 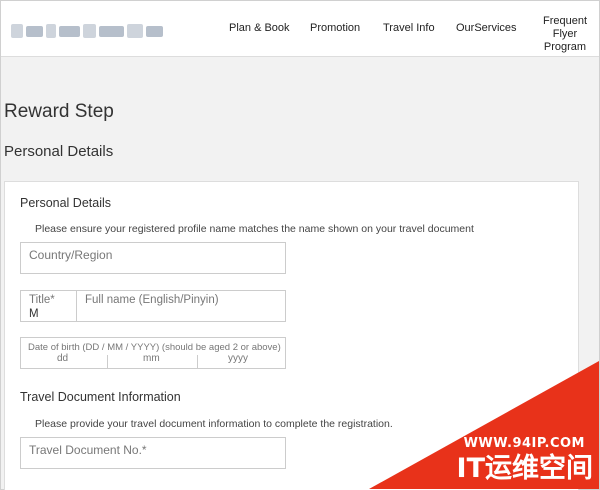 I want to click on dob-month-input: mm, so click(x=168, y=360).